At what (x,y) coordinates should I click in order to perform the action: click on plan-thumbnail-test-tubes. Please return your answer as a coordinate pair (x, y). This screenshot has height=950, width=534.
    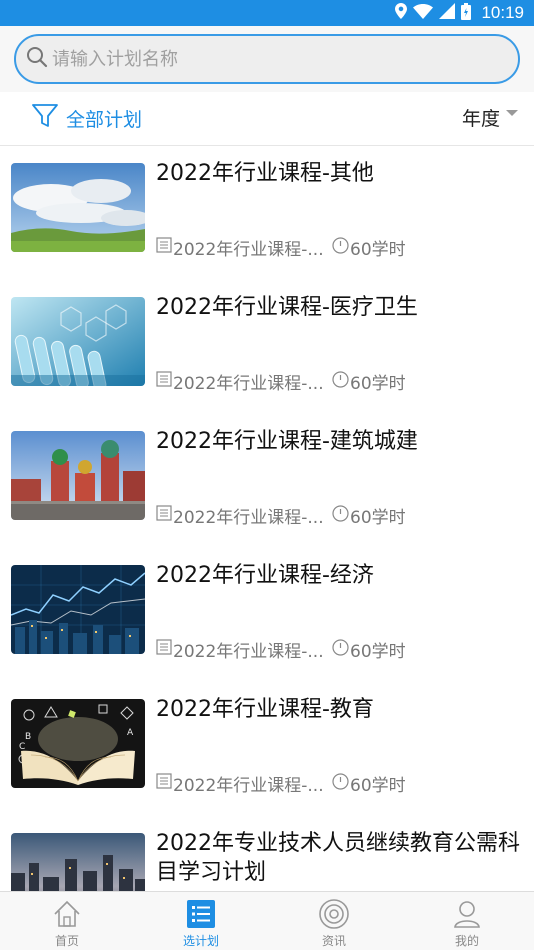
    Looking at the image, I should click on (78, 341).